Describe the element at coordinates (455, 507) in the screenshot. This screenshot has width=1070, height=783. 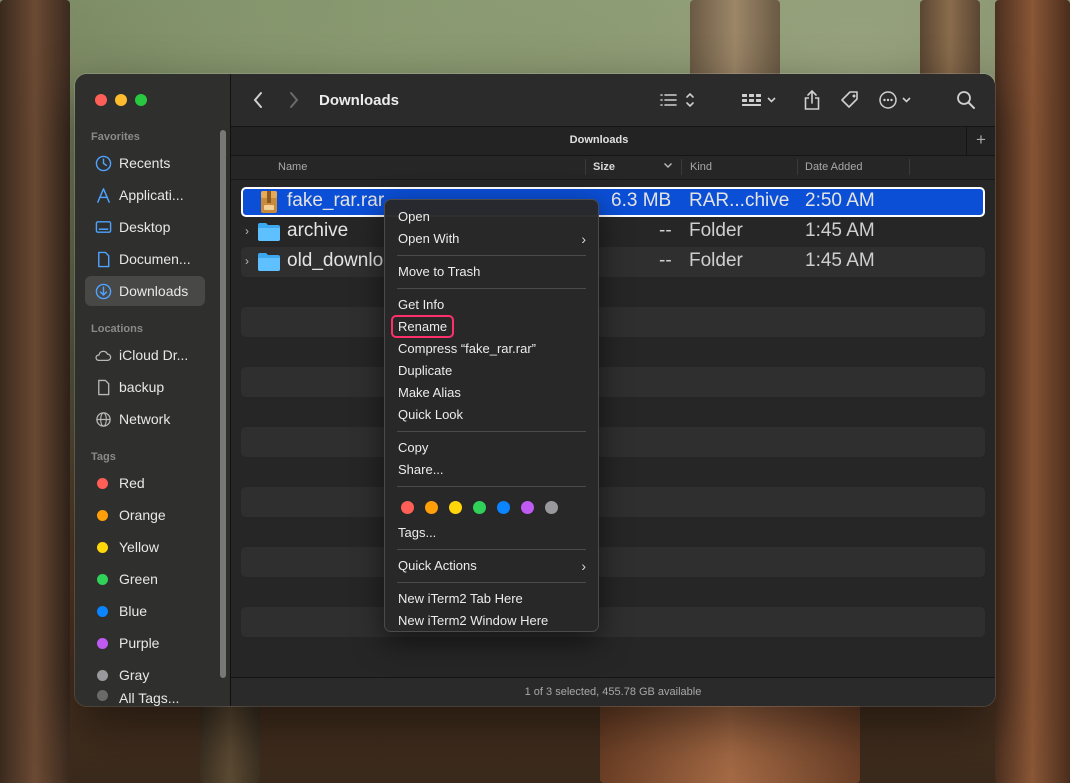
I see `tag-color-yellow` at that location.